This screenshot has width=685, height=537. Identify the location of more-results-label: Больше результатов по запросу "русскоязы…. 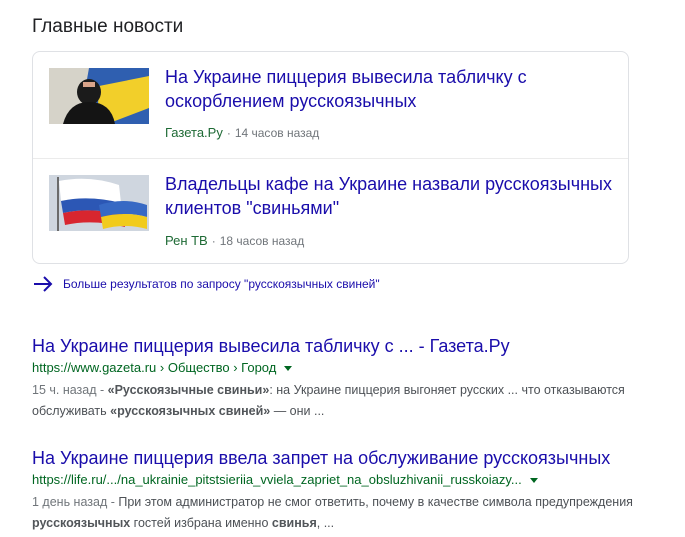
(221, 284).